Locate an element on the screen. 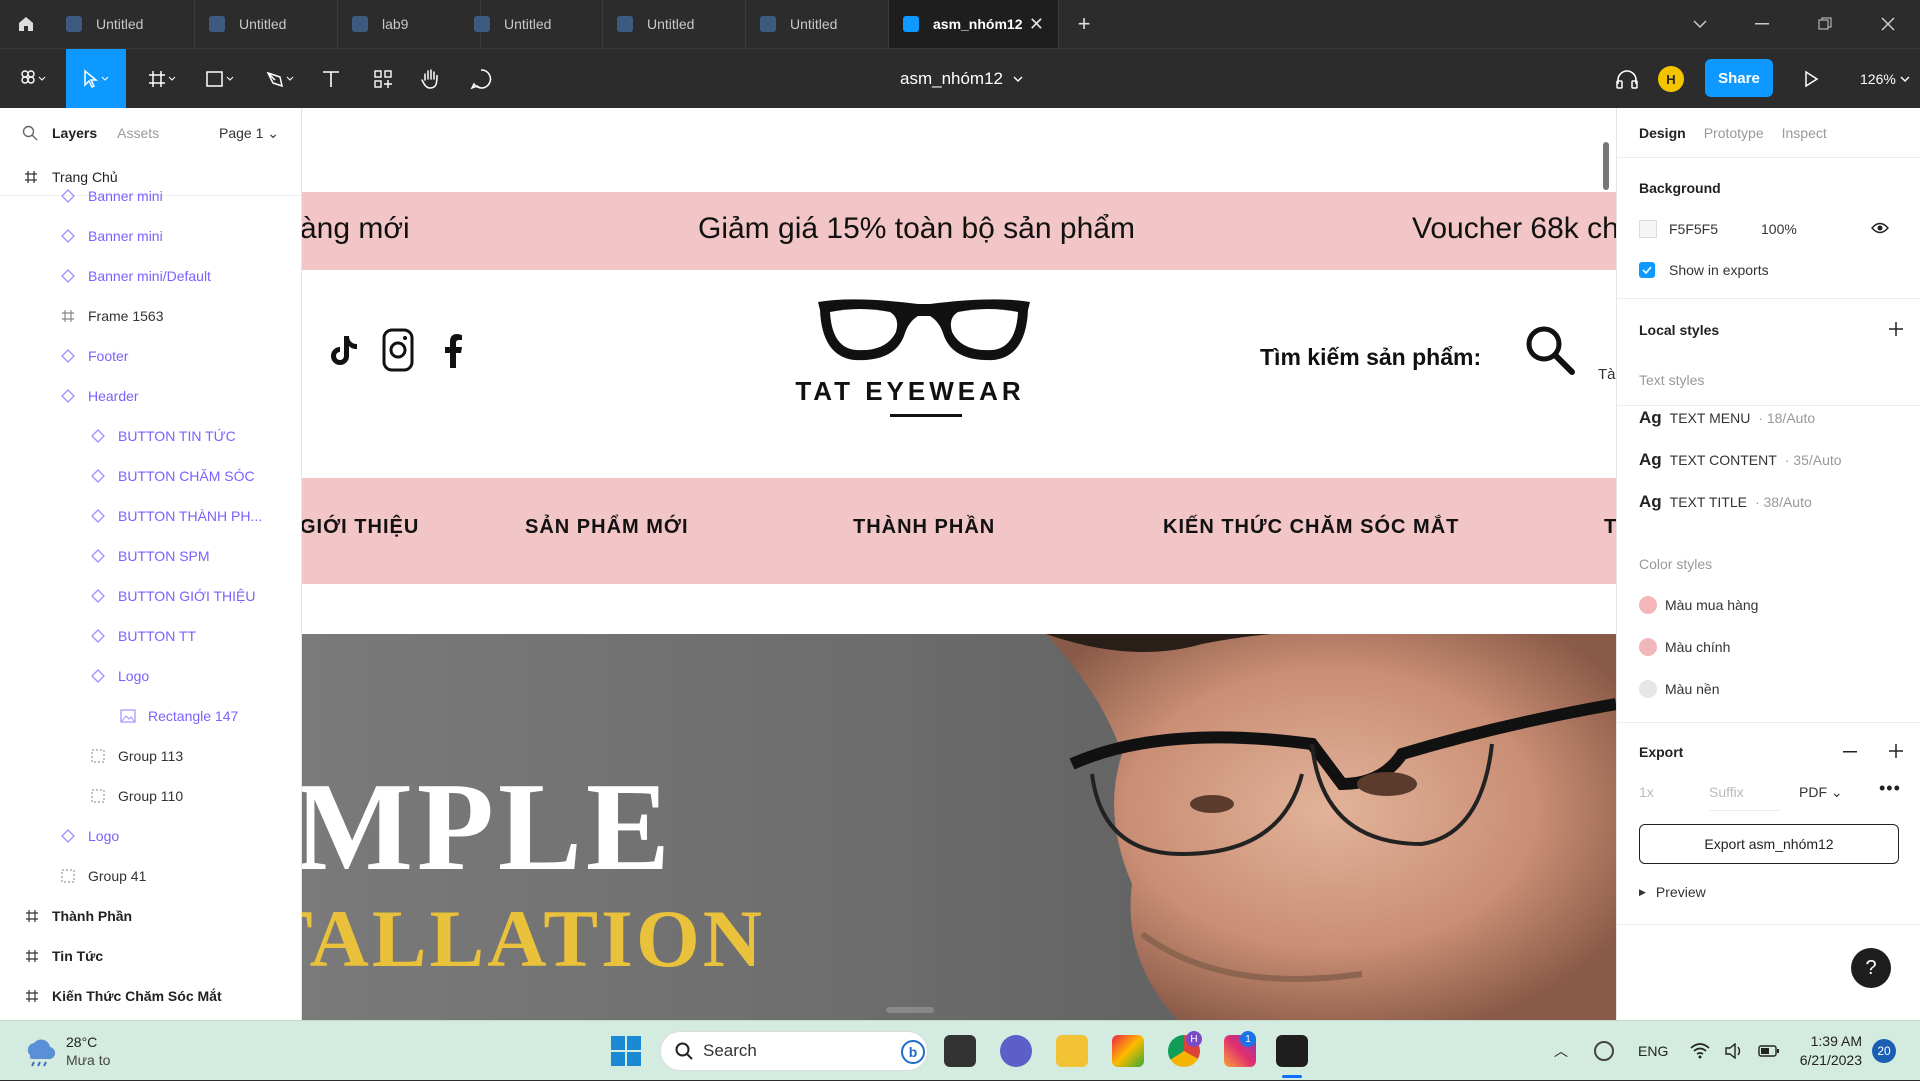 This screenshot has width=1920, height=1081. layer-row: BUTTON TT is located at coordinates (150, 636).